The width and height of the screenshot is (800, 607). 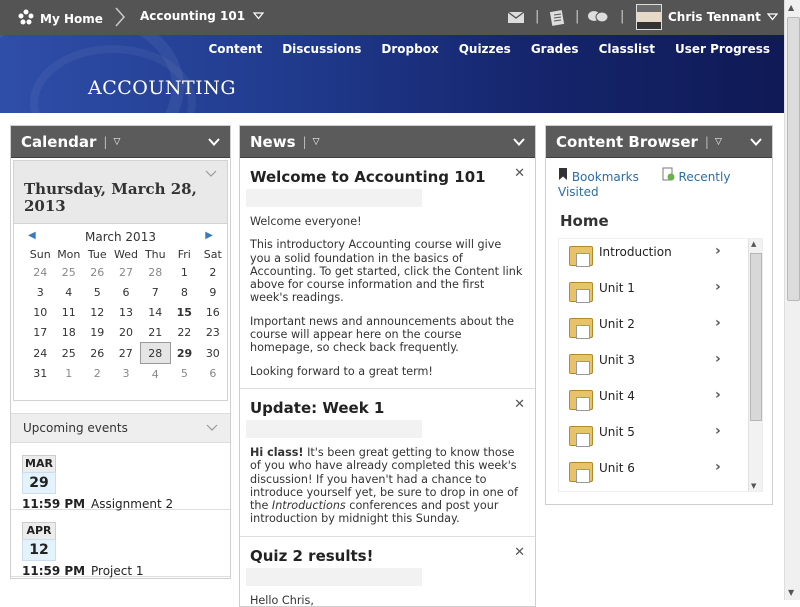 What do you see at coordinates (555, 49) in the screenshot?
I see `nav-grades: Grades` at bounding box center [555, 49].